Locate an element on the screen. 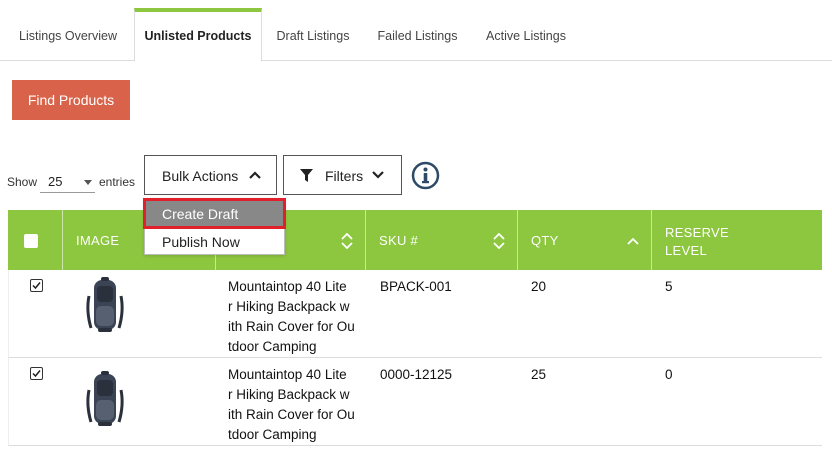 The height and width of the screenshot is (450, 832). entries-per-page-select: 25 is located at coordinates (67, 182).